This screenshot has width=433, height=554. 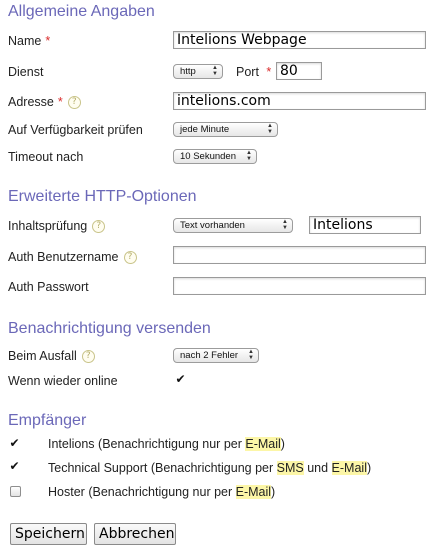 What do you see at coordinates (365, 225) in the screenshot?
I see `content-check-input: Intelions` at bounding box center [365, 225].